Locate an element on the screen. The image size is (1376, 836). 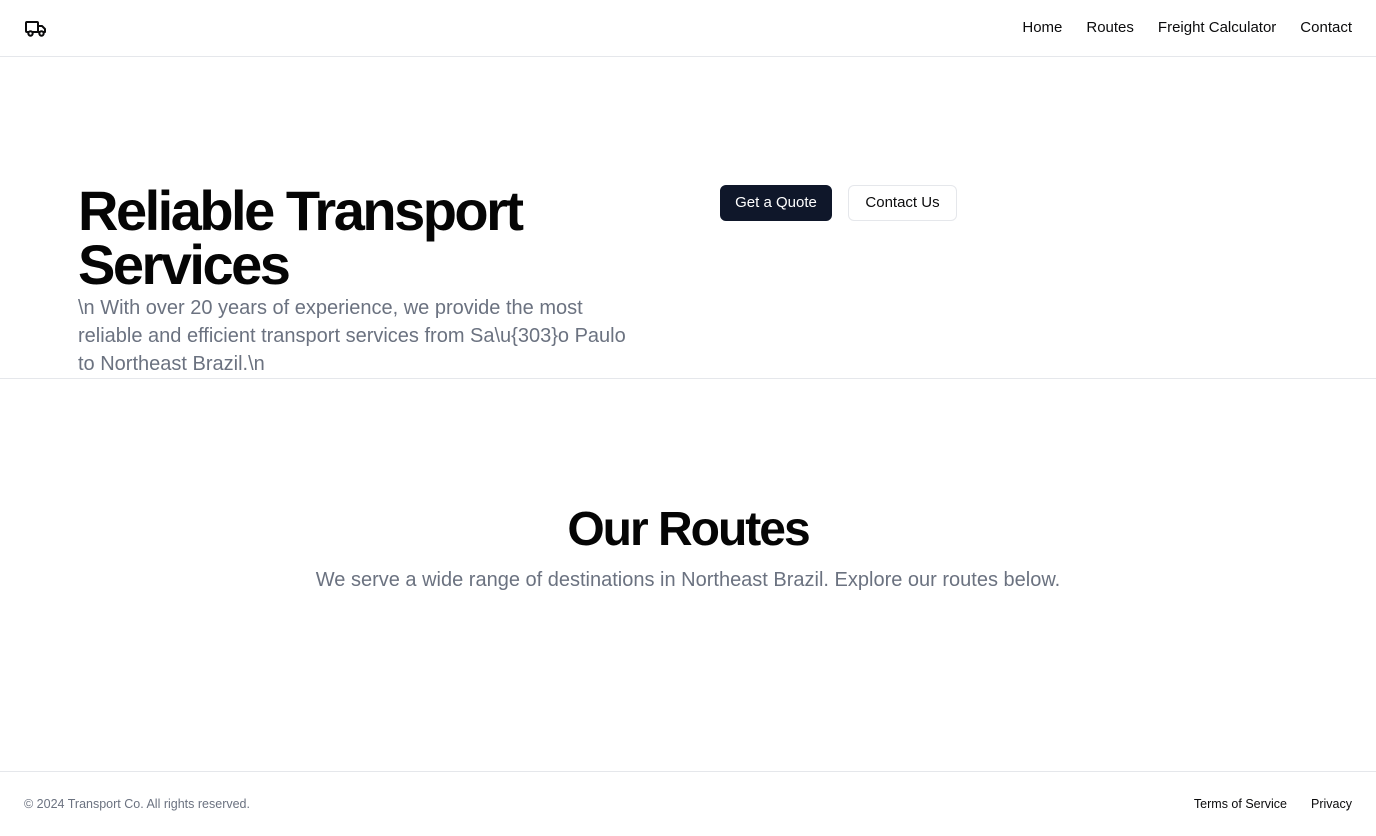
footer-links: Terms of Service Privacy is located at coordinates (1273, 804).